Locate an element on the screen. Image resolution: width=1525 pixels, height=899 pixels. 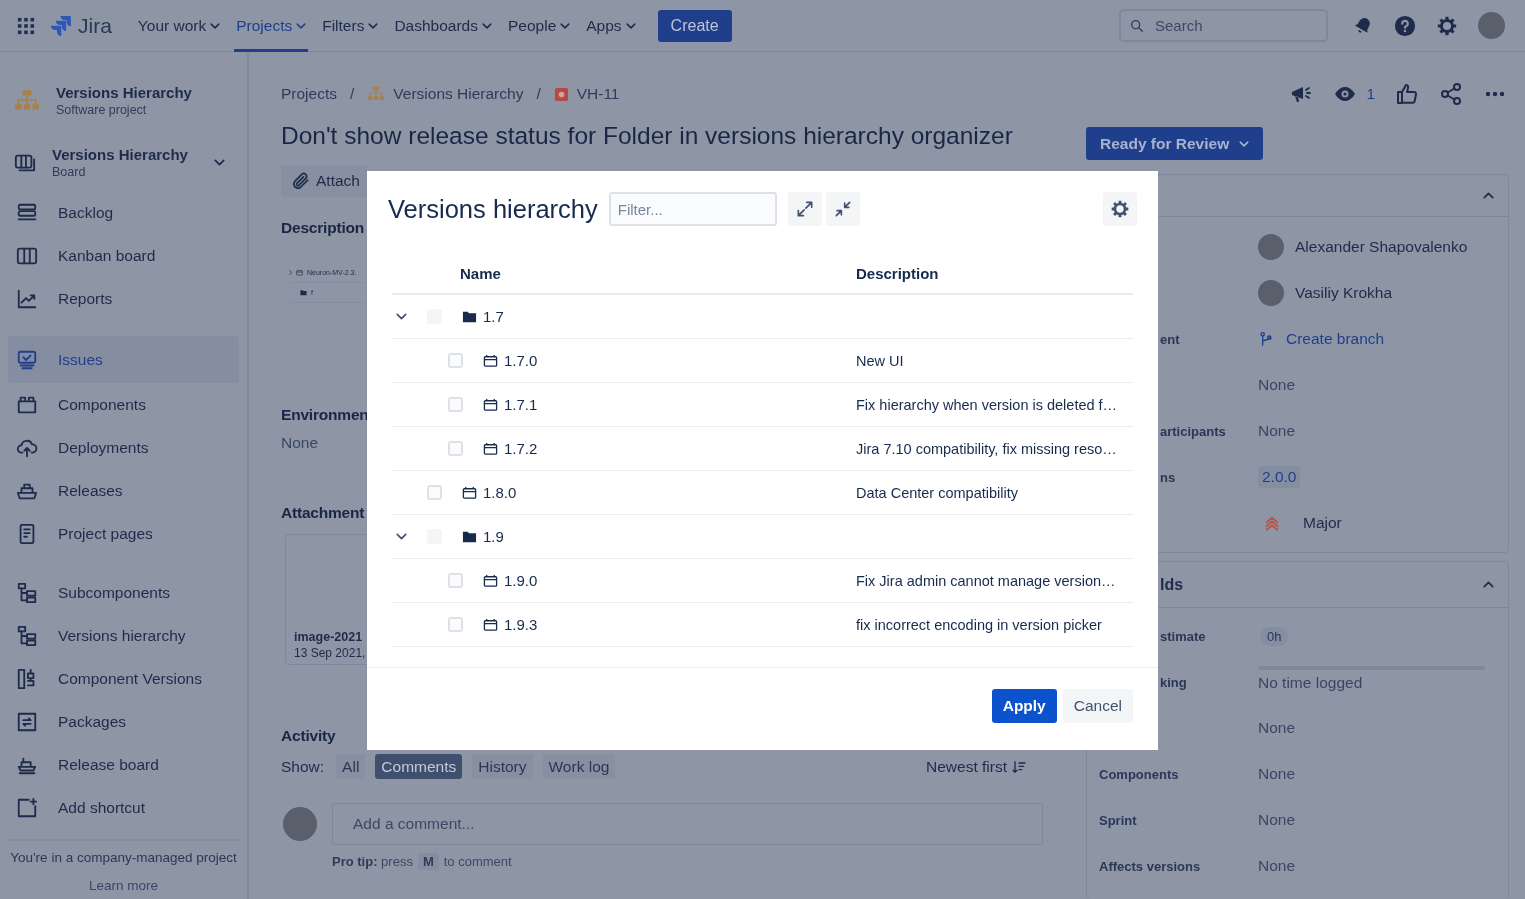
breadcrumb-link: VH-11 is located at coordinates (598, 94).